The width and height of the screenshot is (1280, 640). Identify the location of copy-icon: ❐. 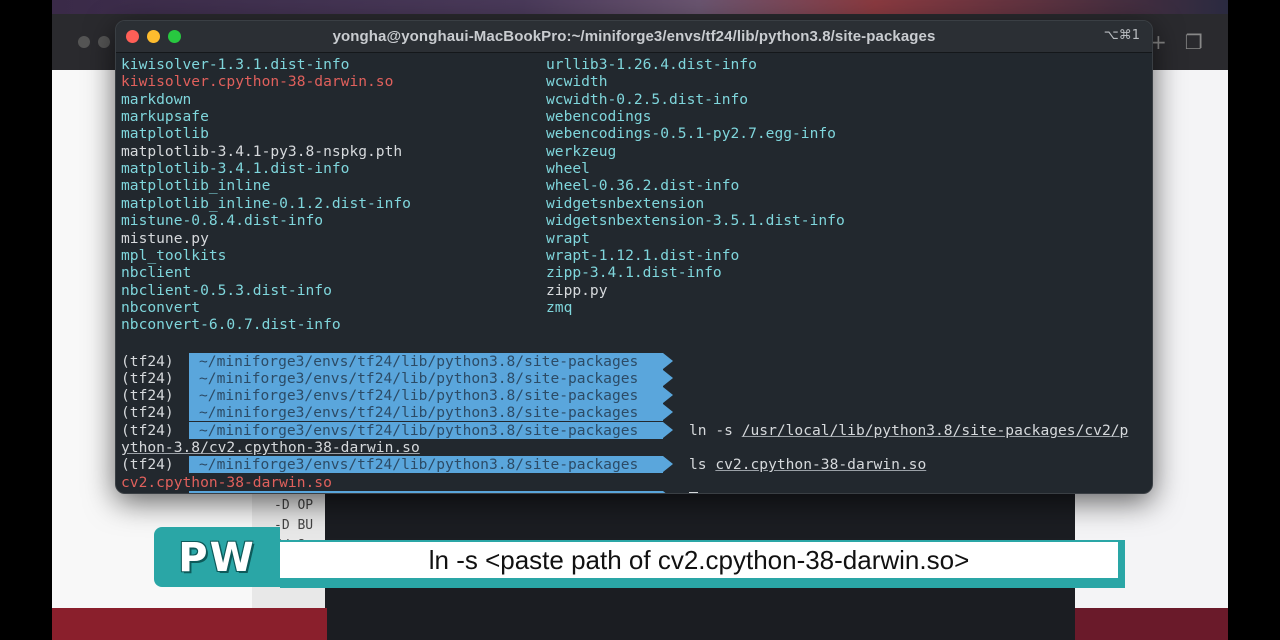
(1194, 42).